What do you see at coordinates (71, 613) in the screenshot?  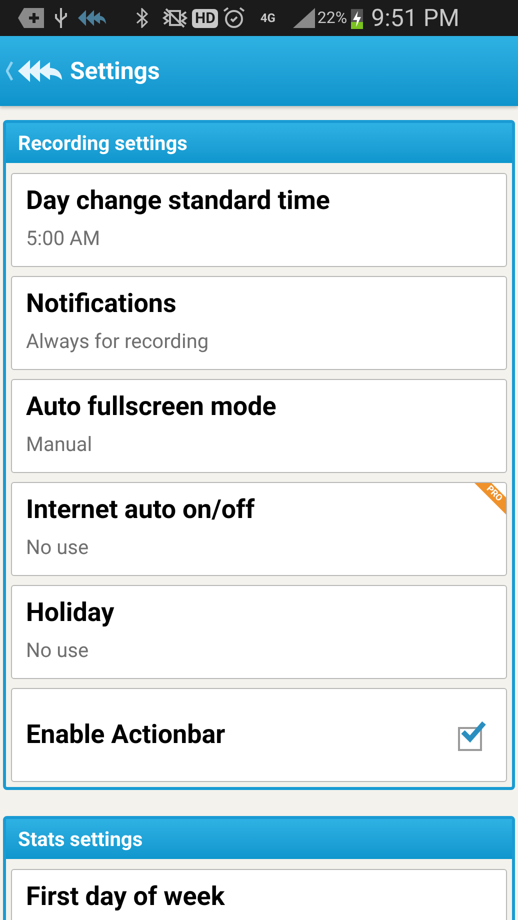 I see `setting-title: Holiday` at bounding box center [71, 613].